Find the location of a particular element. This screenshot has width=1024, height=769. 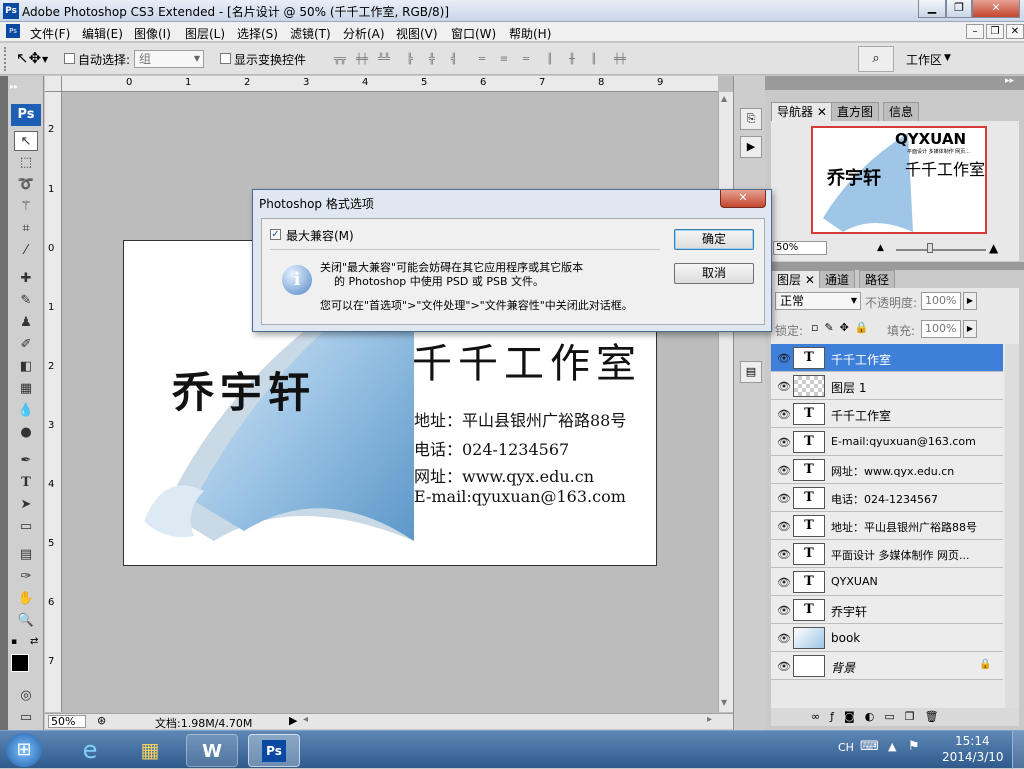

mask-icon: ◙ is located at coordinates (854, 716).